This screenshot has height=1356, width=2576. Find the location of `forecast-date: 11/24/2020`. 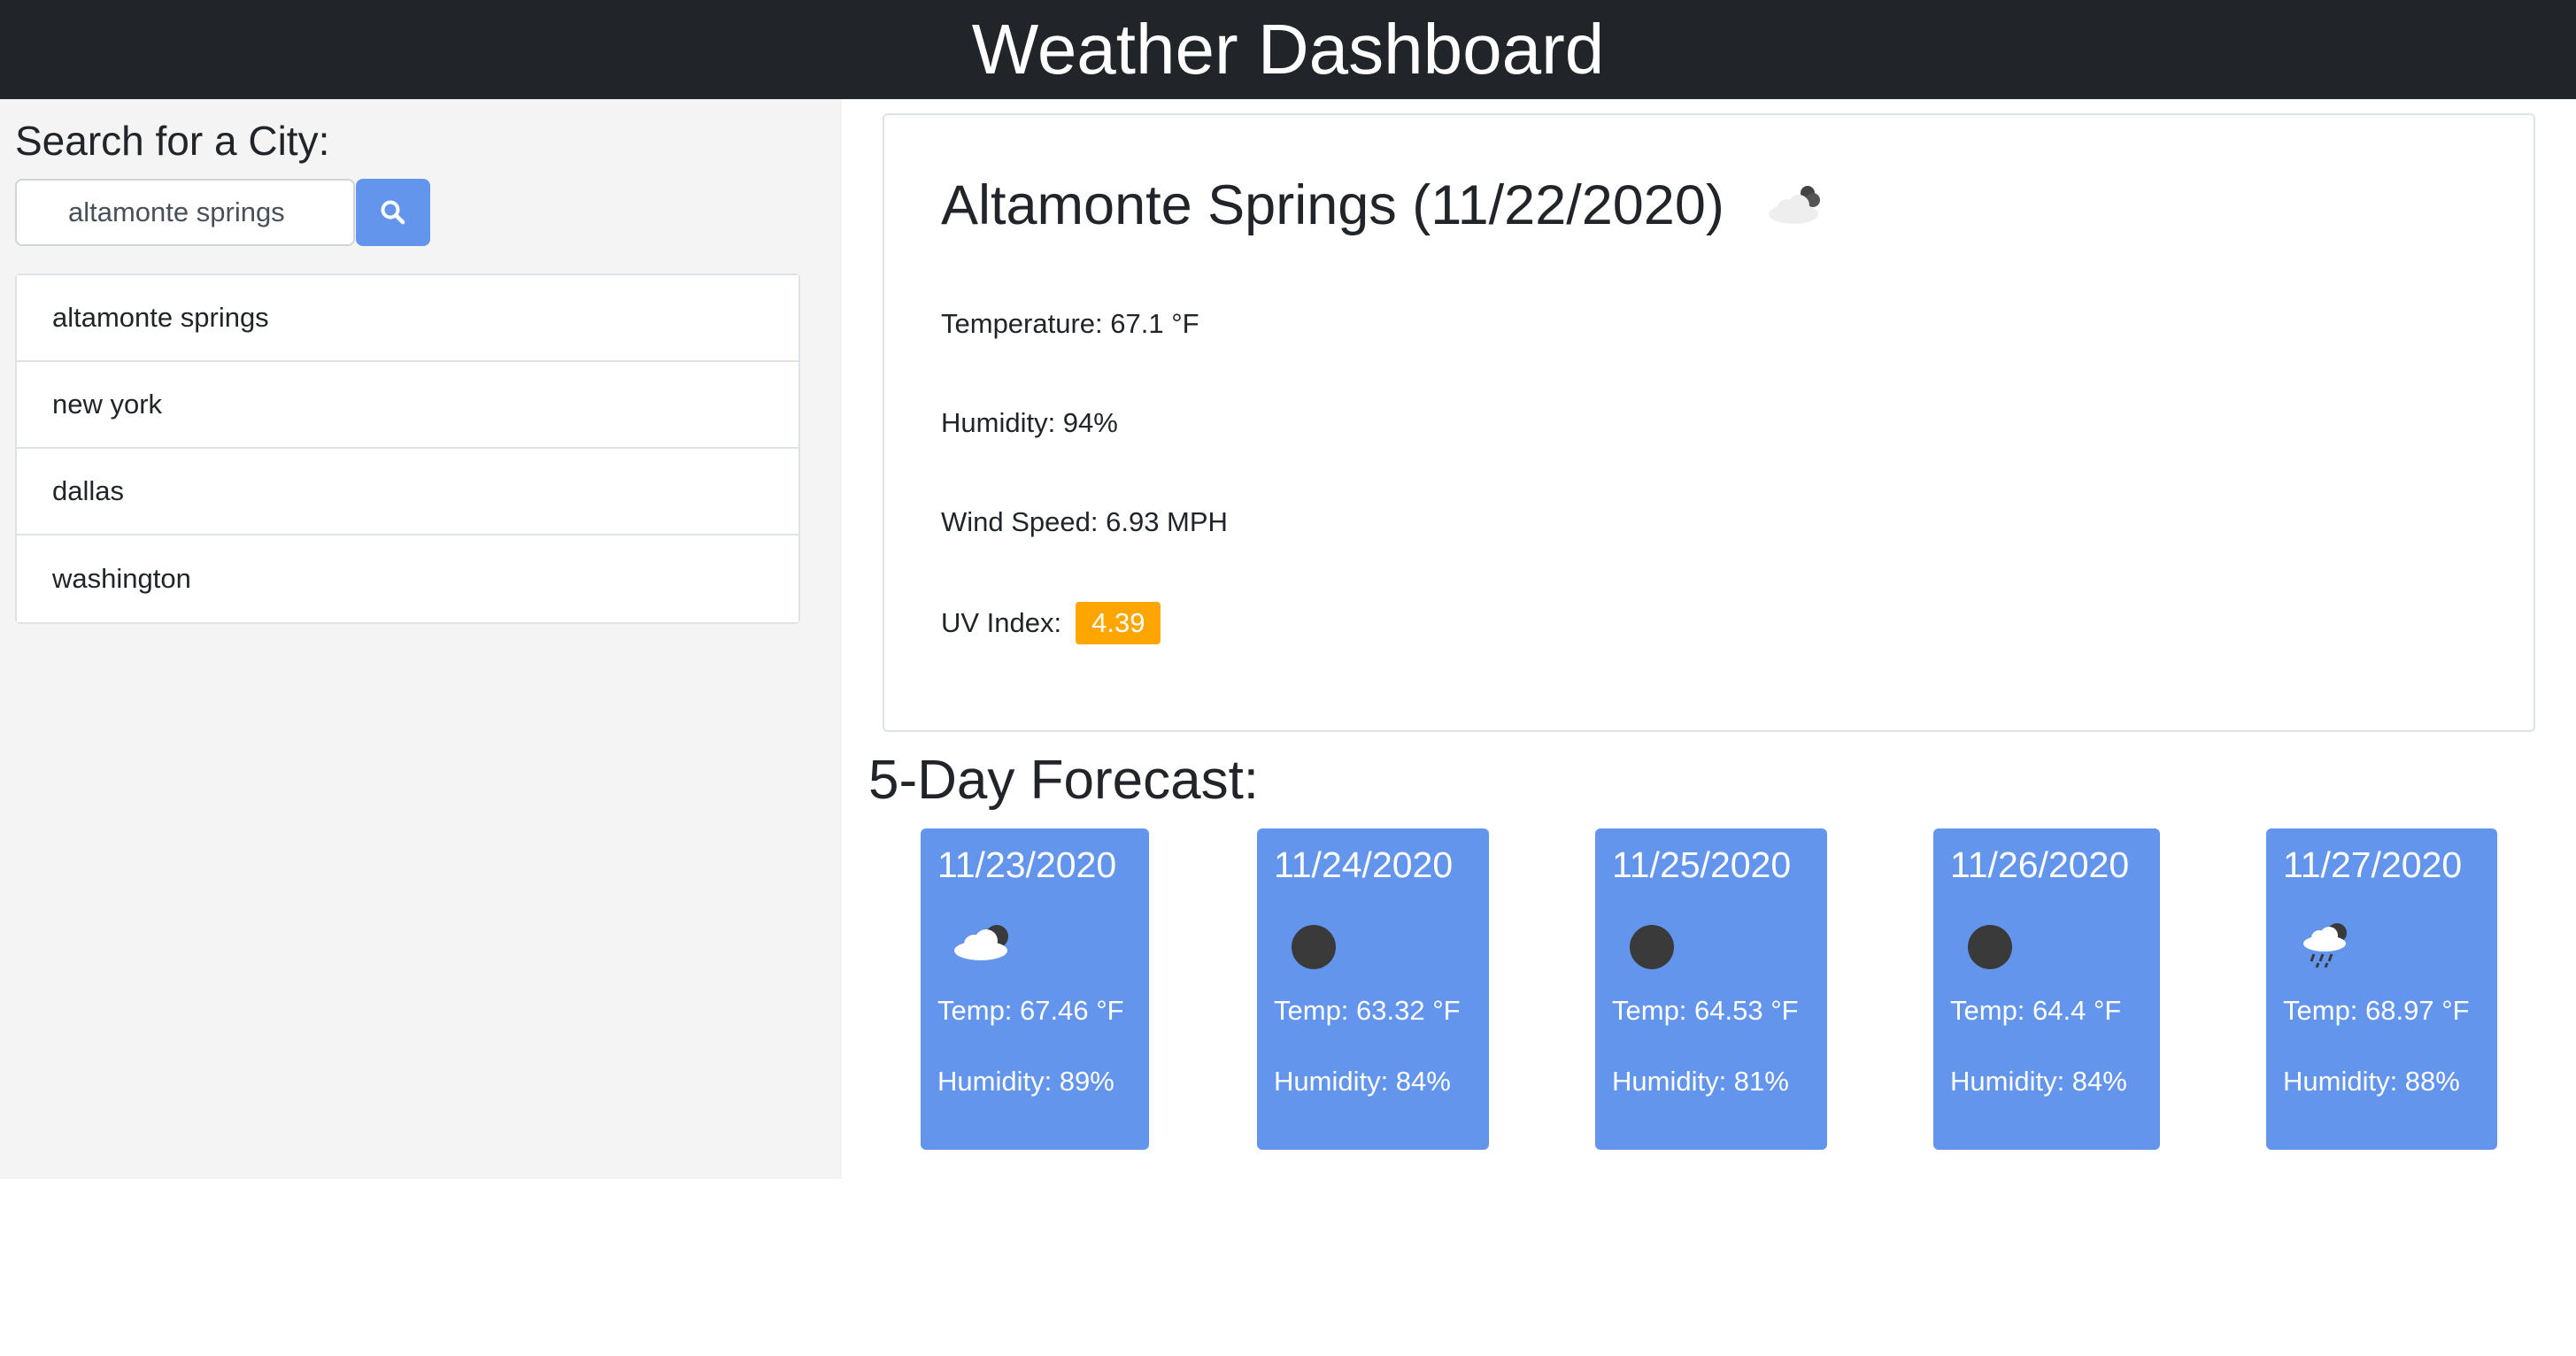

forecast-date: 11/24/2020 is located at coordinates (1364, 864).